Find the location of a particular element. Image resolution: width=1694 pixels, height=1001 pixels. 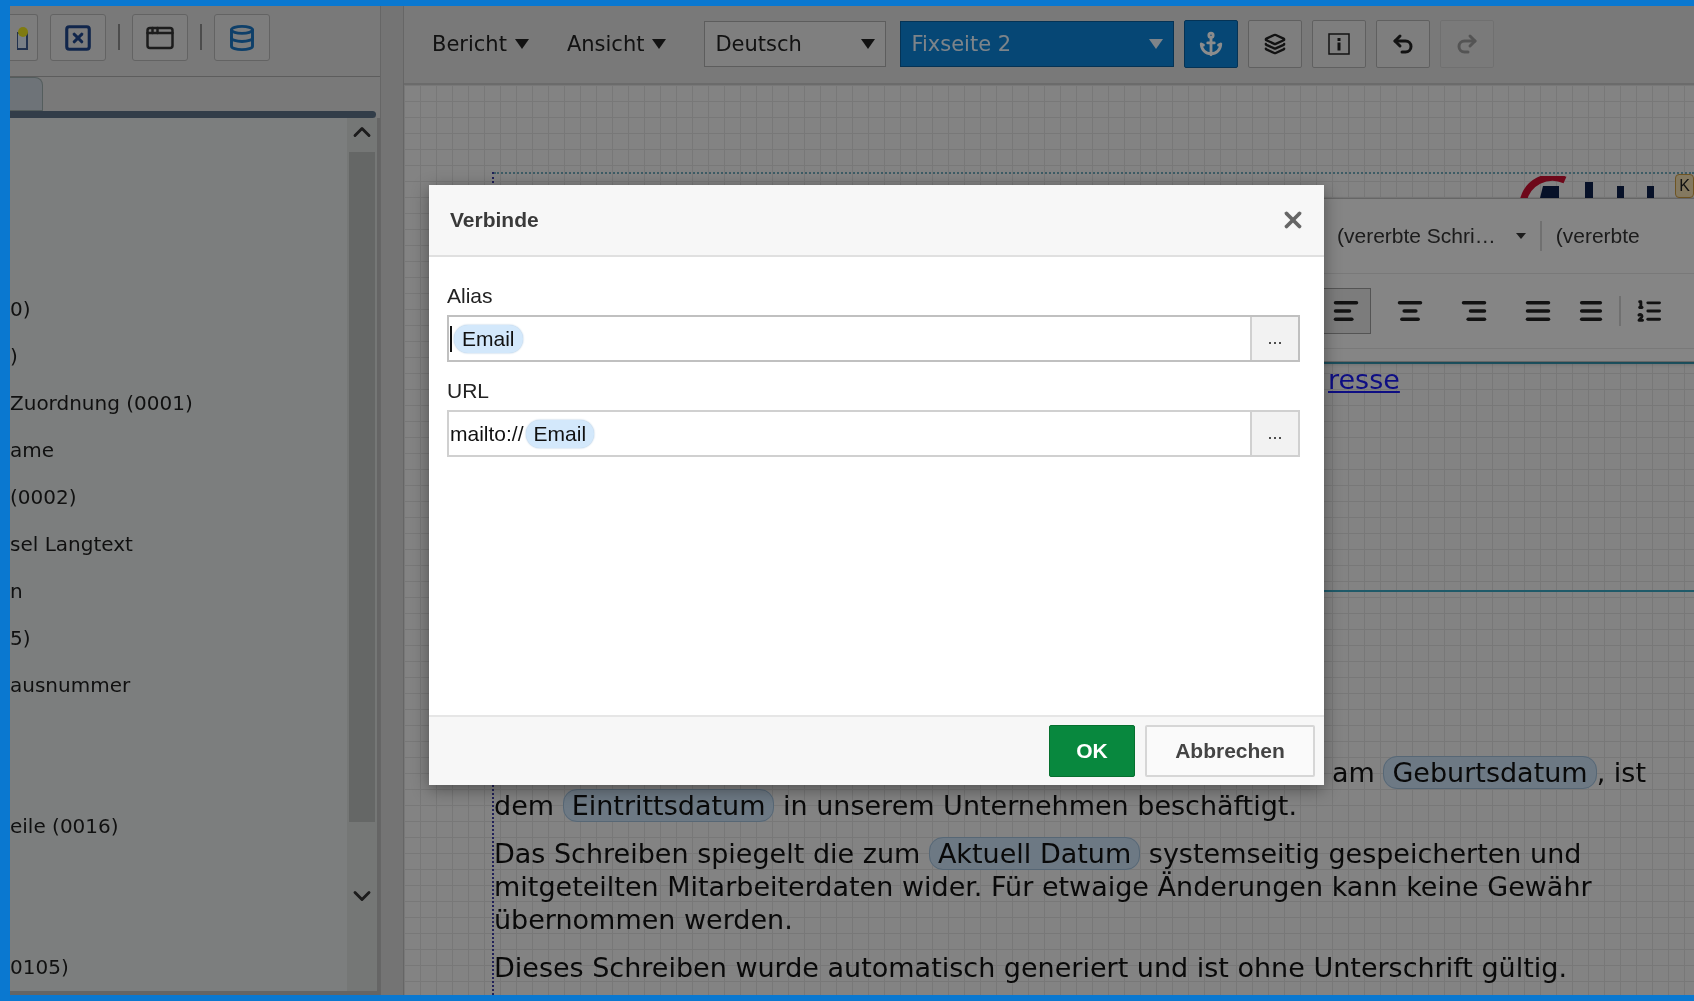

link: resse is located at coordinates (1364, 379).